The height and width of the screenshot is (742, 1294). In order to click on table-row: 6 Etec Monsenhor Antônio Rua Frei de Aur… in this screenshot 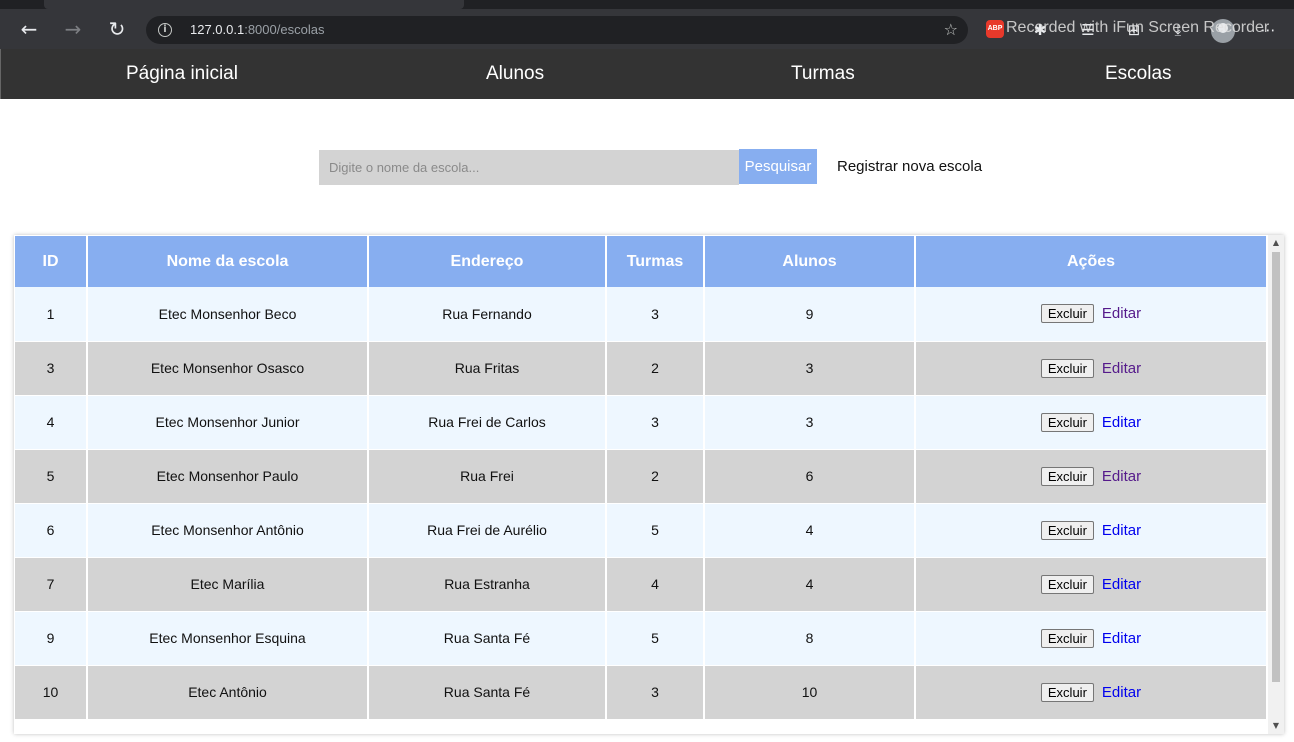, I will do `click(640, 530)`.